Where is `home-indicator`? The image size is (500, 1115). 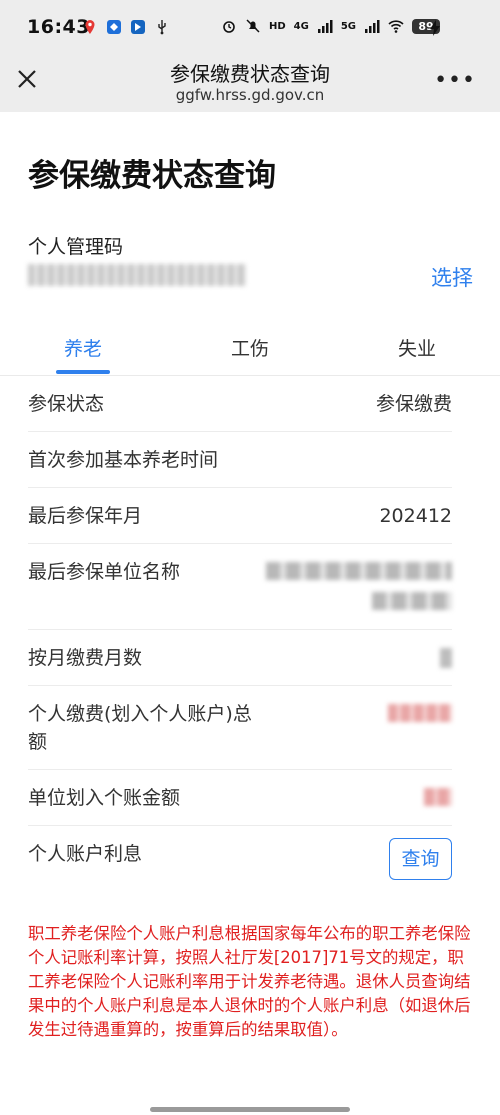
home-indicator is located at coordinates (250, 1109).